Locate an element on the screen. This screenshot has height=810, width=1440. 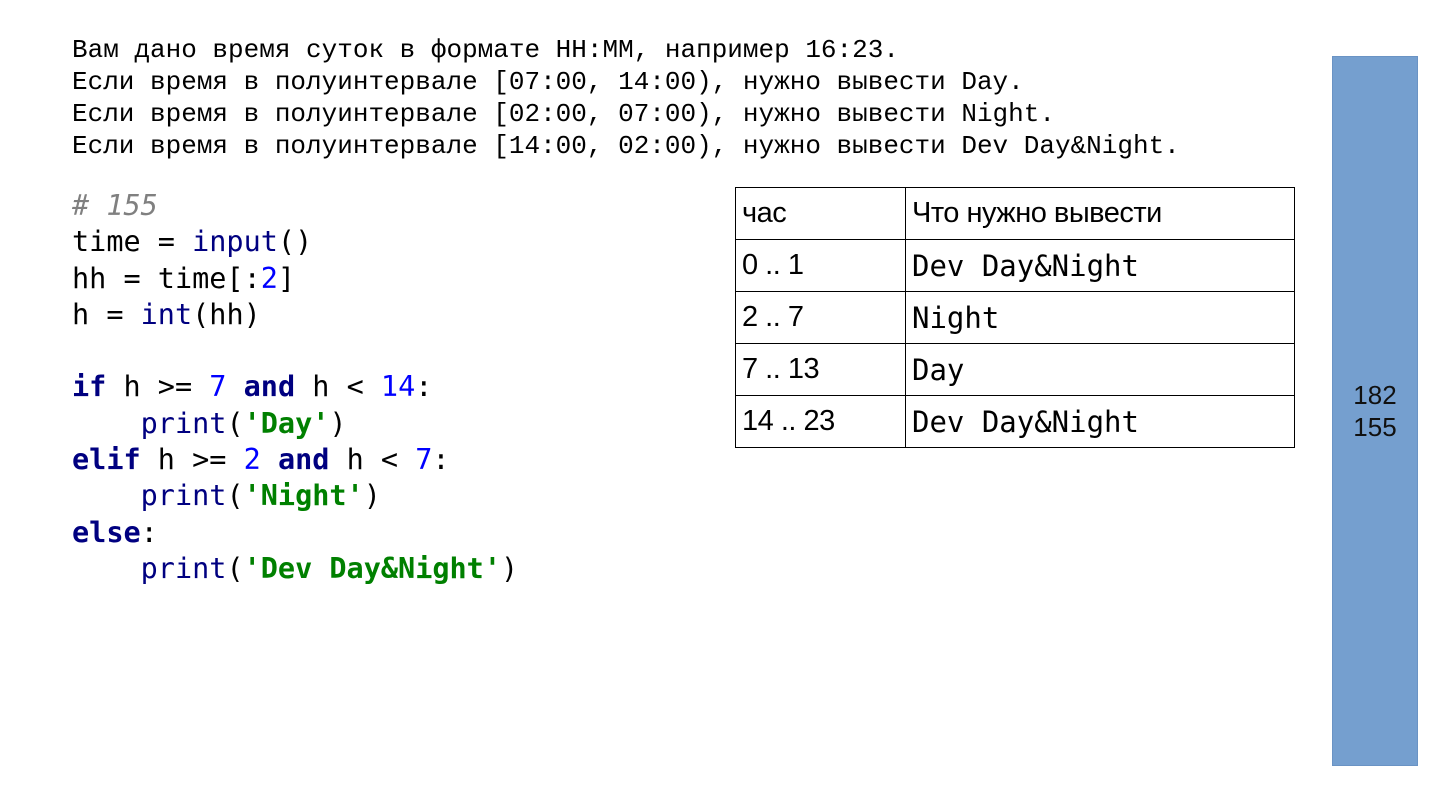
code-line: h = int(hh) is located at coordinates (295, 315).